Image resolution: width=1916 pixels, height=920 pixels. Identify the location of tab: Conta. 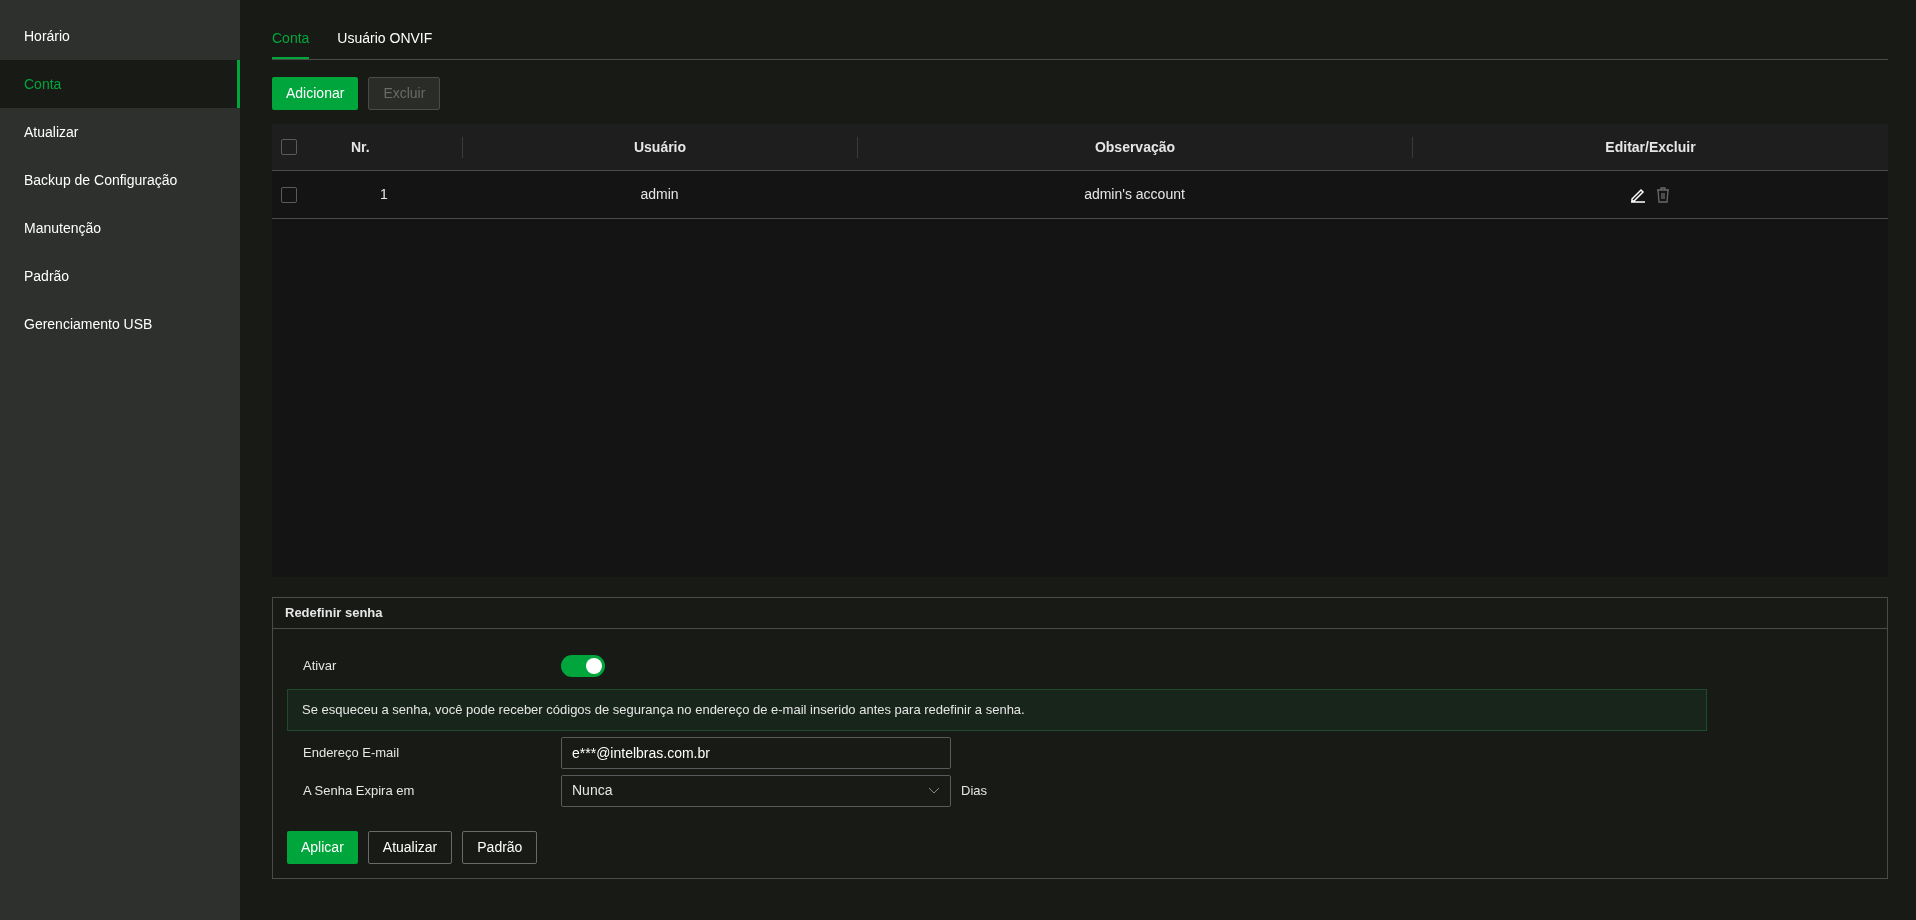
(291, 40).